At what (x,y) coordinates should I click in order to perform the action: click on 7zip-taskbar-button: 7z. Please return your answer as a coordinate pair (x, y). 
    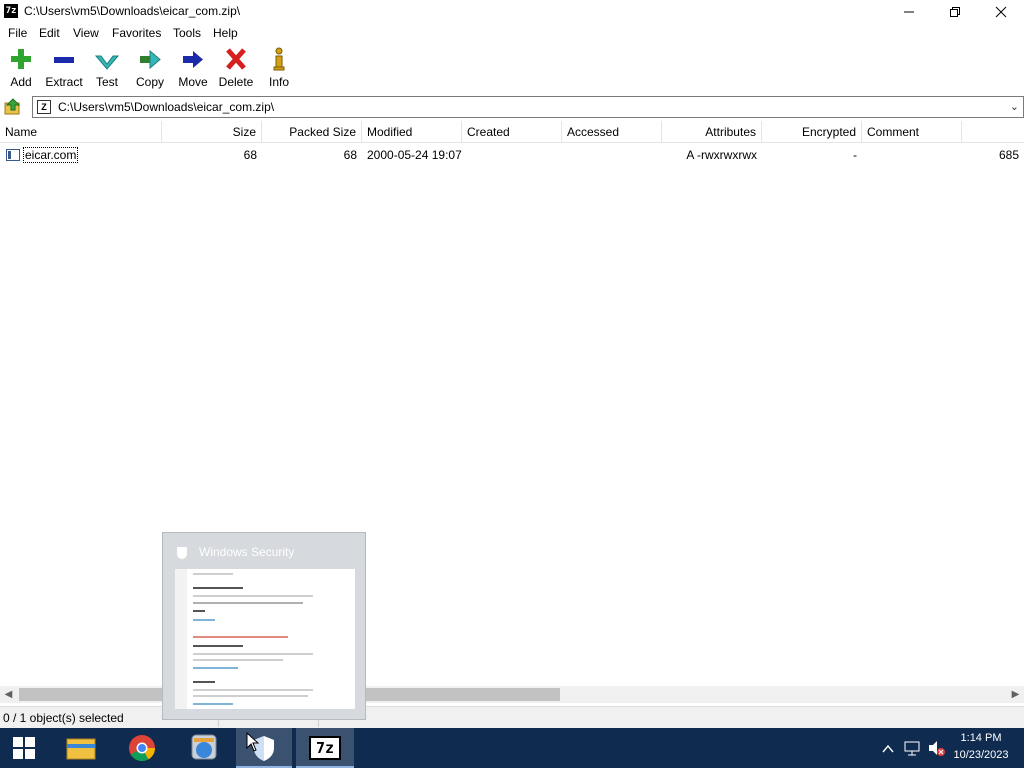
    Looking at the image, I should click on (325, 748).